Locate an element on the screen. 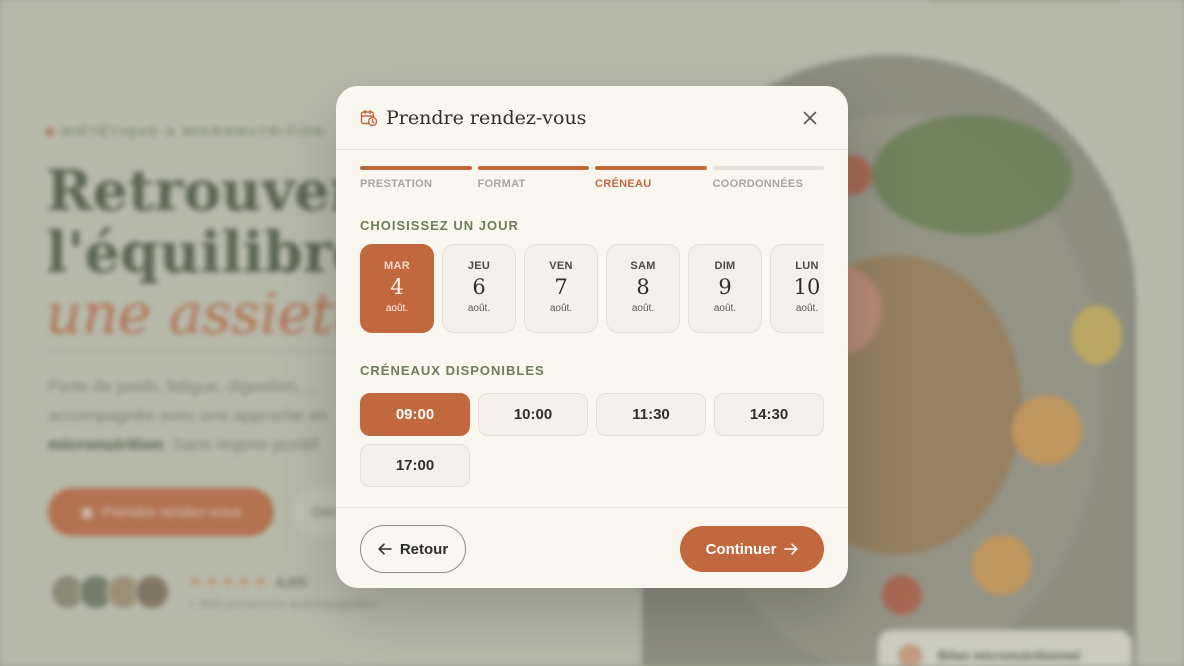 The height and width of the screenshot is (666, 1184). step-label: FORMAT is located at coordinates (501, 184).